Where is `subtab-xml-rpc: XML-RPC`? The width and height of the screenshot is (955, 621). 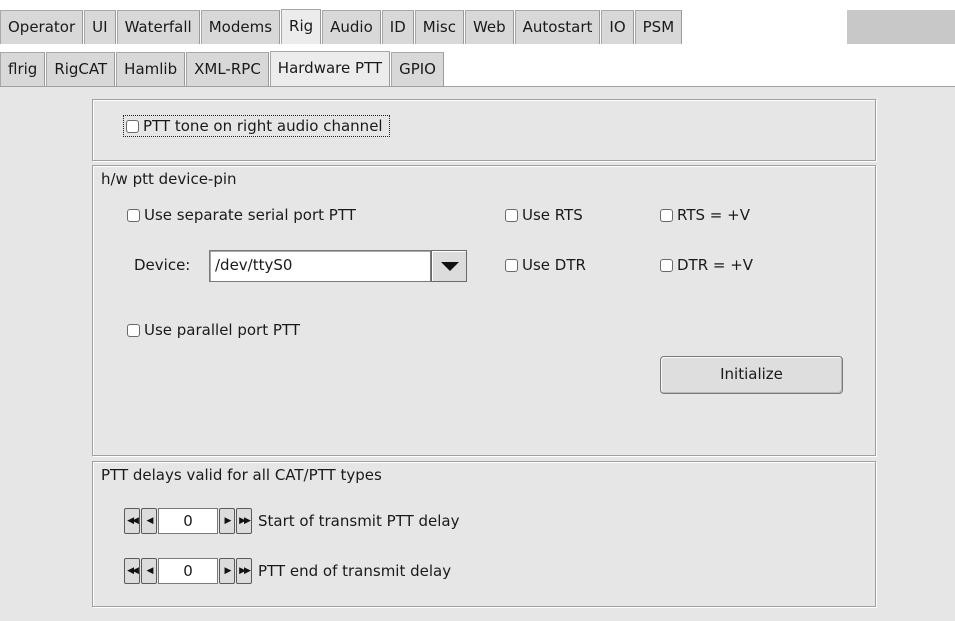 subtab-xml-rpc: XML-RPC is located at coordinates (227, 69).